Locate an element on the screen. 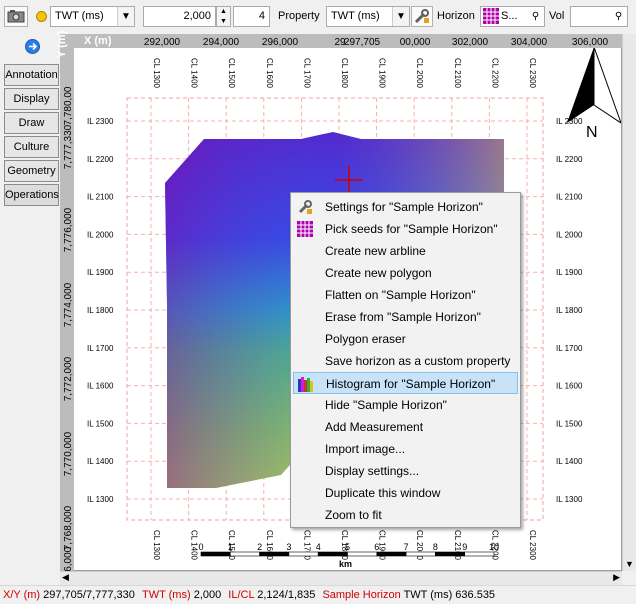 This screenshot has width=636, height=604. scale-tick-label: 0 is located at coordinates (200, 547).